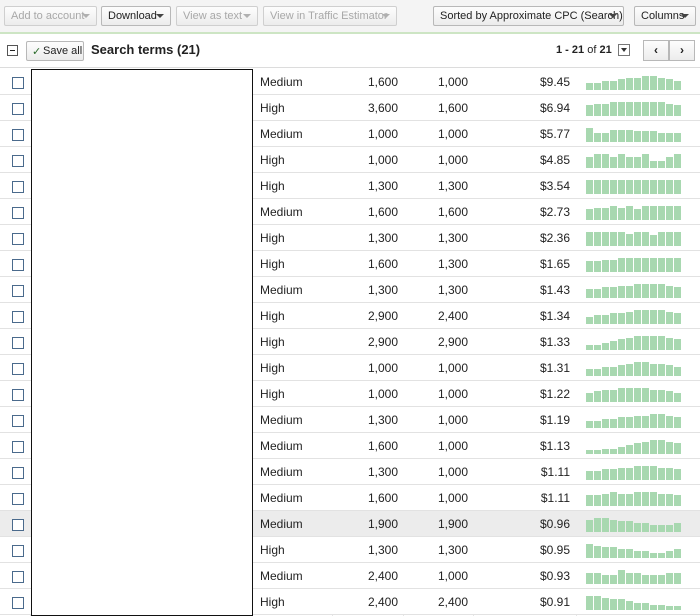 The width and height of the screenshot is (700, 616). I want to click on global-searches-cell: 2,400, so click(382, 576).